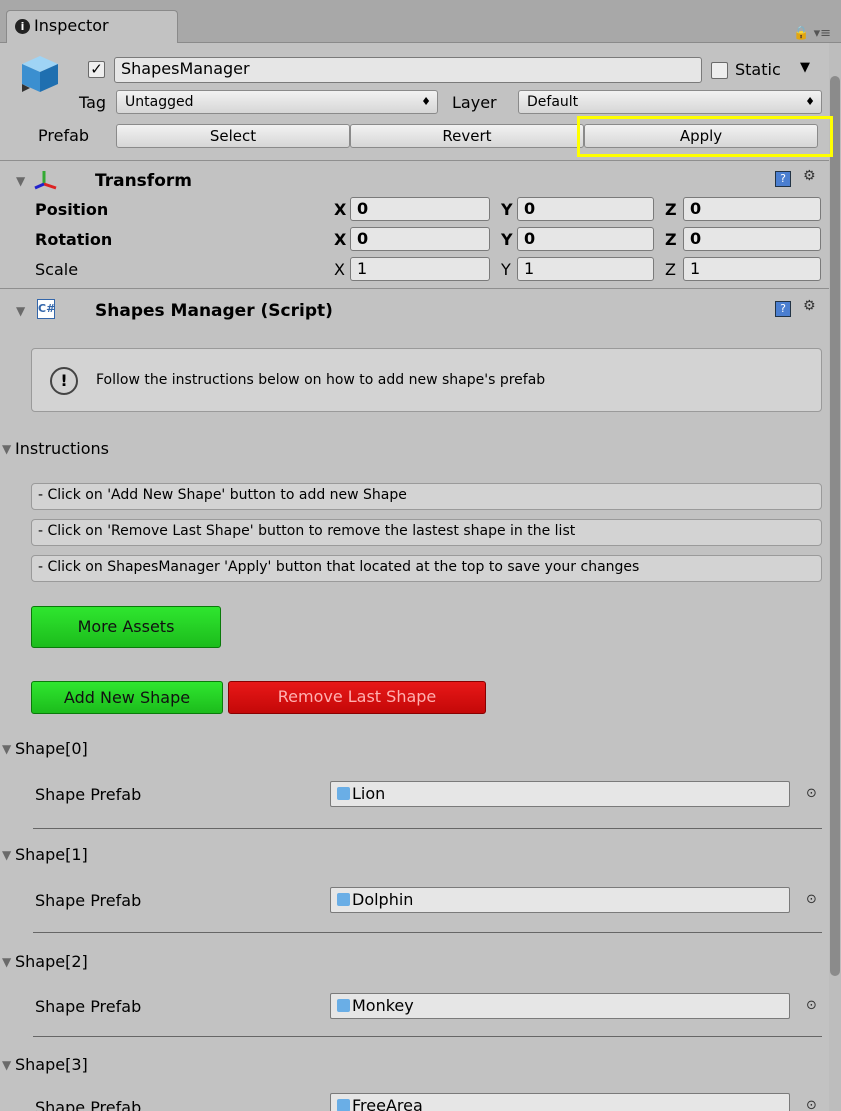 The image size is (841, 1111). I want to click on rotation-z-label: Z, so click(671, 239).